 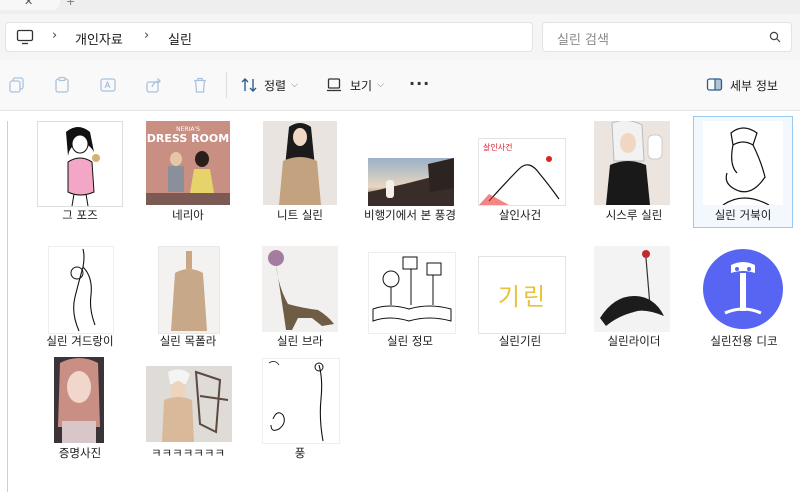 I want to click on computer-icon, so click(x=25, y=37).